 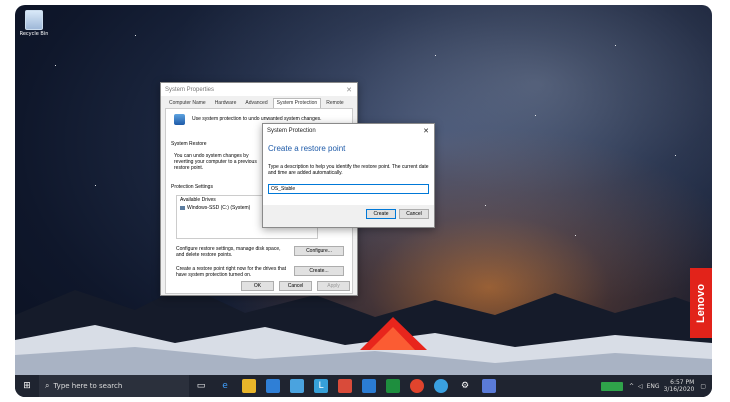 I want to click on lenovo-brand-tab: Lenovo, so click(x=701, y=303).